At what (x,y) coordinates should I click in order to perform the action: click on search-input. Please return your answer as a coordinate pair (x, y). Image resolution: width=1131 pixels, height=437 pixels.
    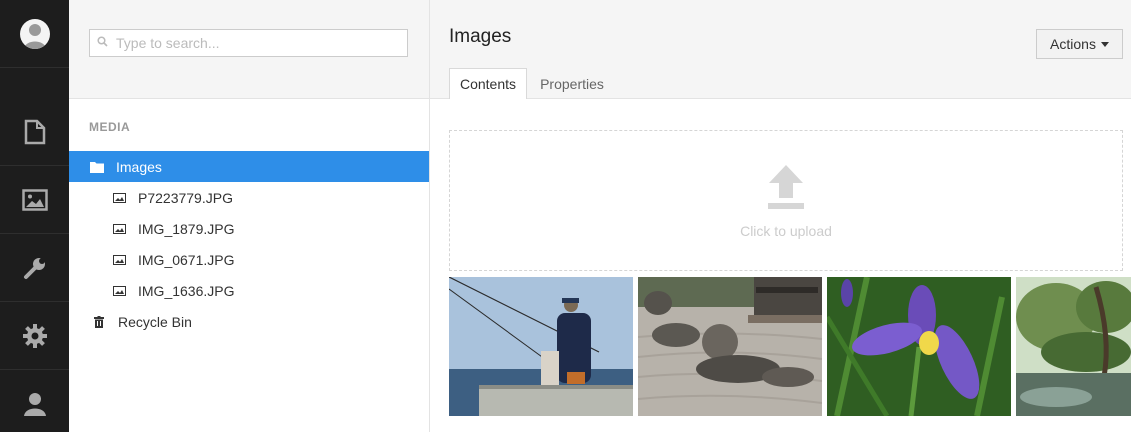
    Looking at the image, I should click on (251, 43).